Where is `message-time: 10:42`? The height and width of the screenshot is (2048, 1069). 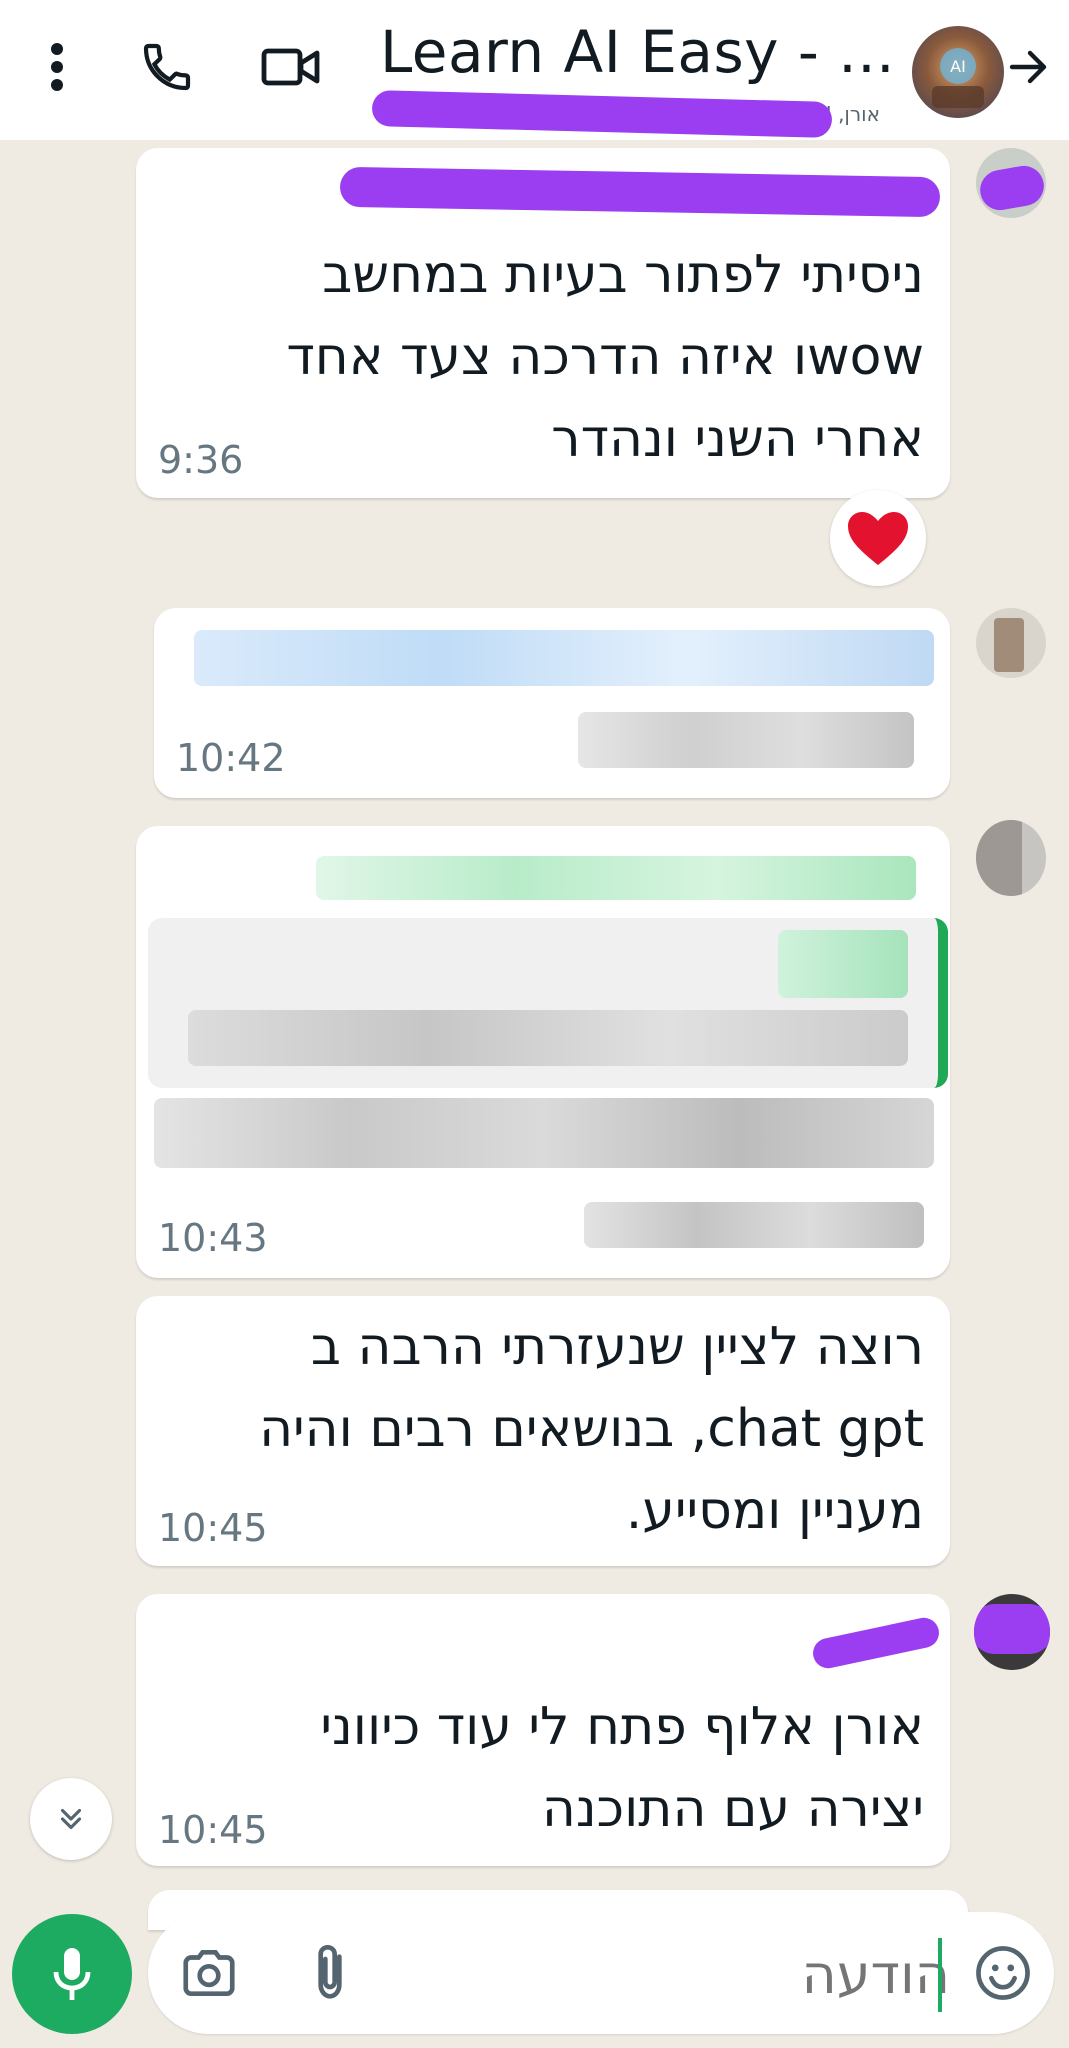 message-time: 10:42 is located at coordinates (231, 758).